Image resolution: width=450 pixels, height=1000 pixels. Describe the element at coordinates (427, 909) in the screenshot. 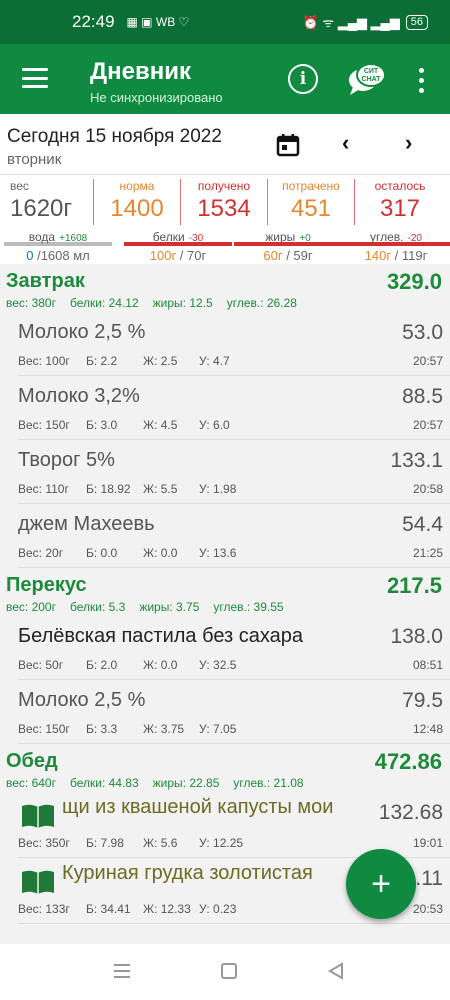

I see `food-time: 20:53` at that location.